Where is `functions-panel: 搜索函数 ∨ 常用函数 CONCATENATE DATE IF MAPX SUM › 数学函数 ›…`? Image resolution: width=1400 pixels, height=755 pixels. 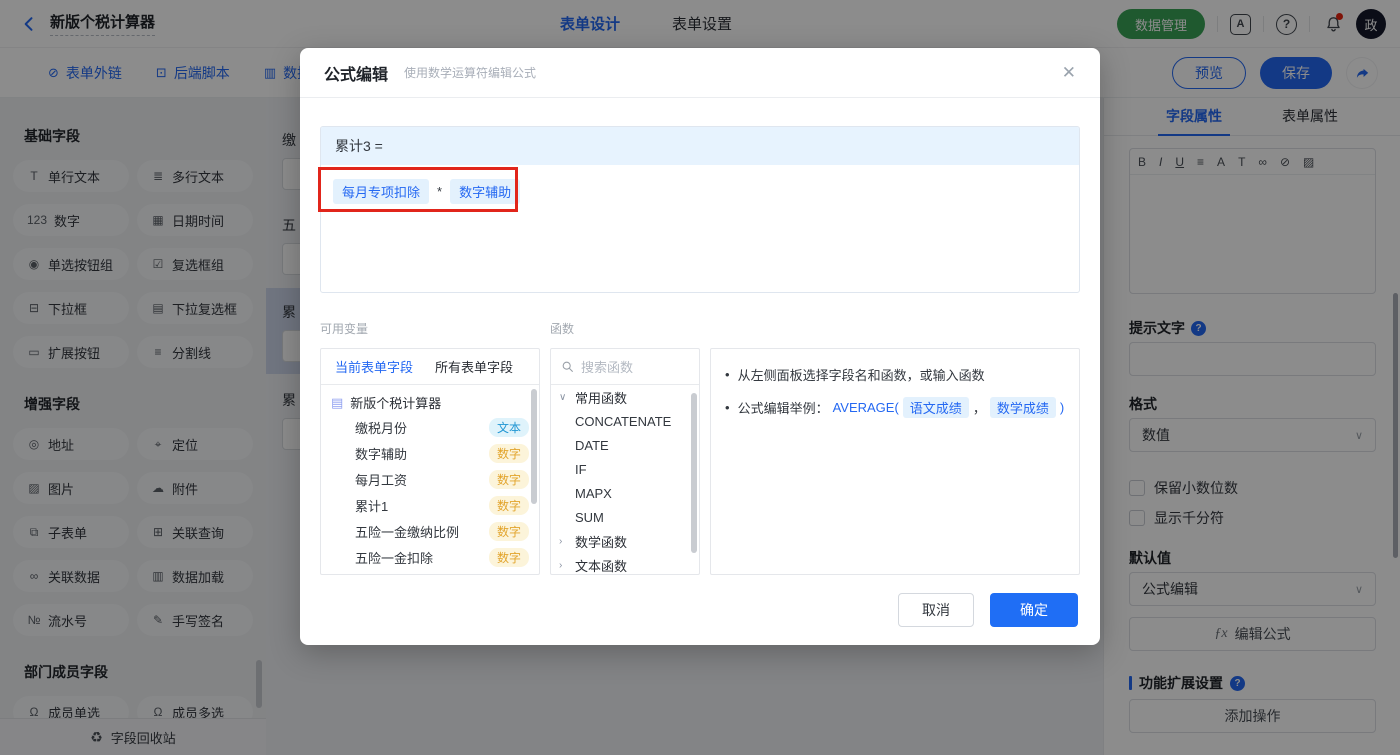 functions-panel: 搜索函数 ∨ 常用函数 CONCATENATE DATE IF MAPX SUM › 数学函数 ›… is located at coordinates (625, 461).